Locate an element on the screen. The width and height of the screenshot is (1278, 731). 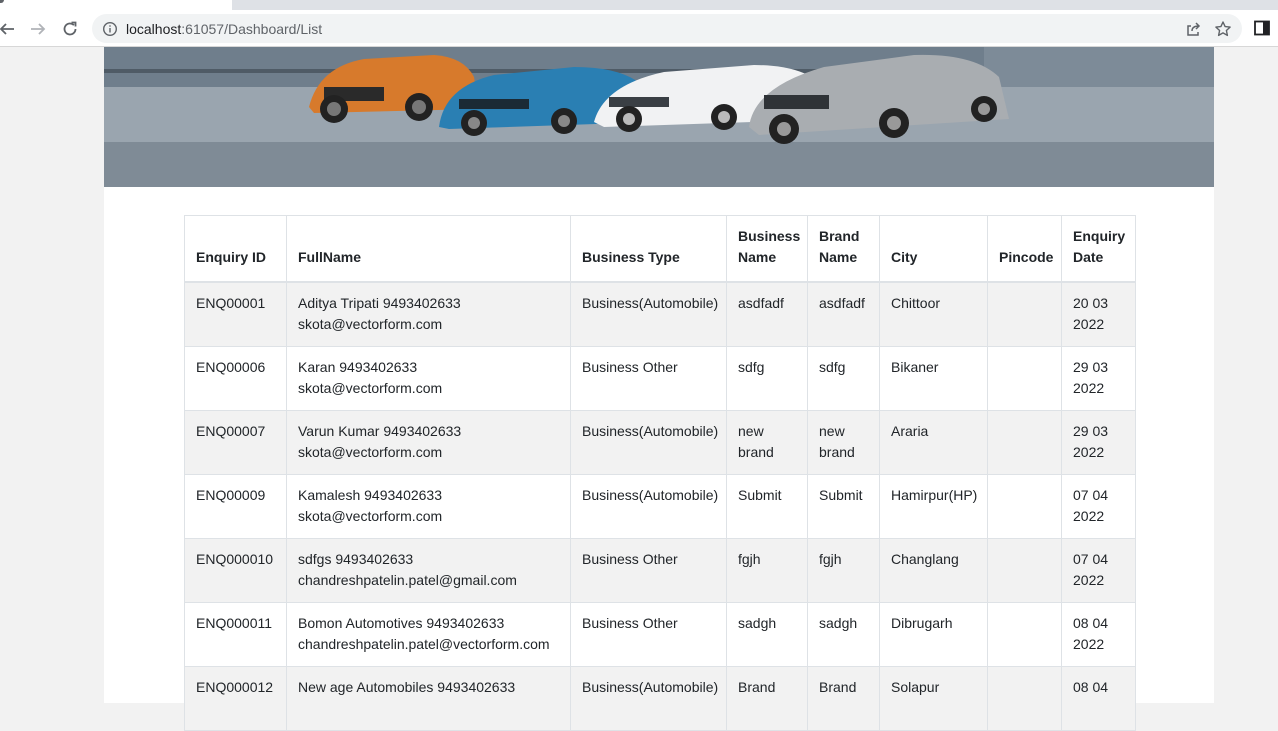
cell-fullname: New age Automobiles 9493402633 is located at coordinates (428, 698).